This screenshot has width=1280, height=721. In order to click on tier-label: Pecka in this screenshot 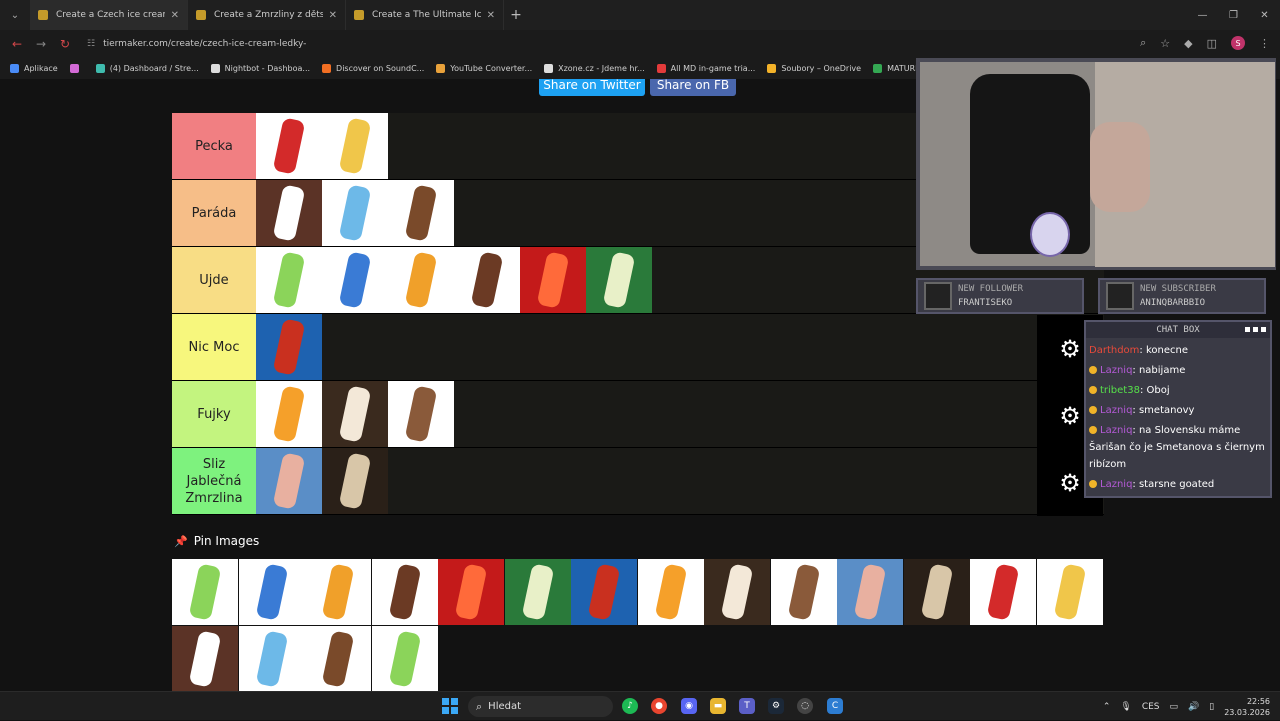, I will do `click(214, 146)`.